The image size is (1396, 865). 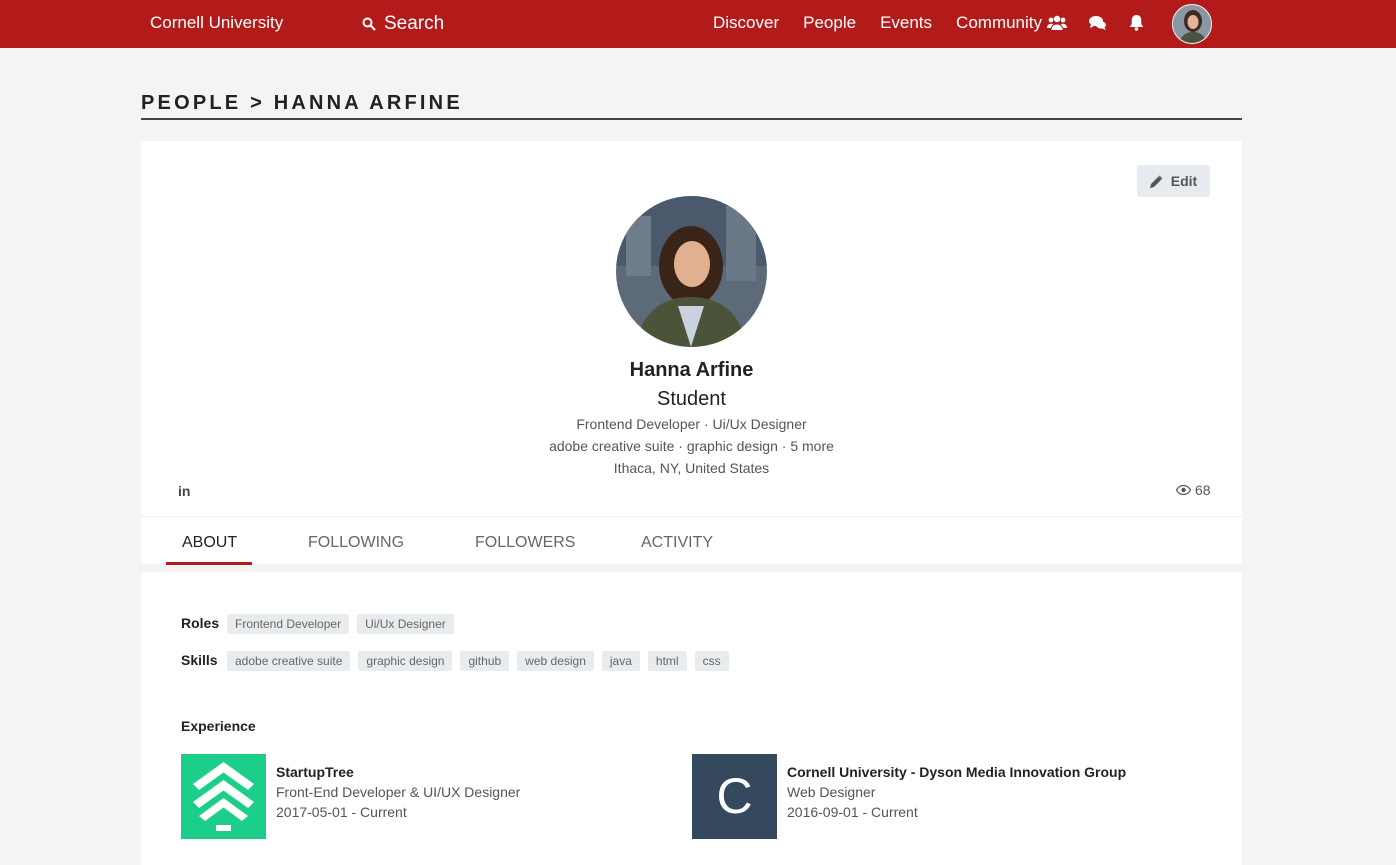 I want to click on profile-name: Hanna Arfine, so click(x=691, y=370).